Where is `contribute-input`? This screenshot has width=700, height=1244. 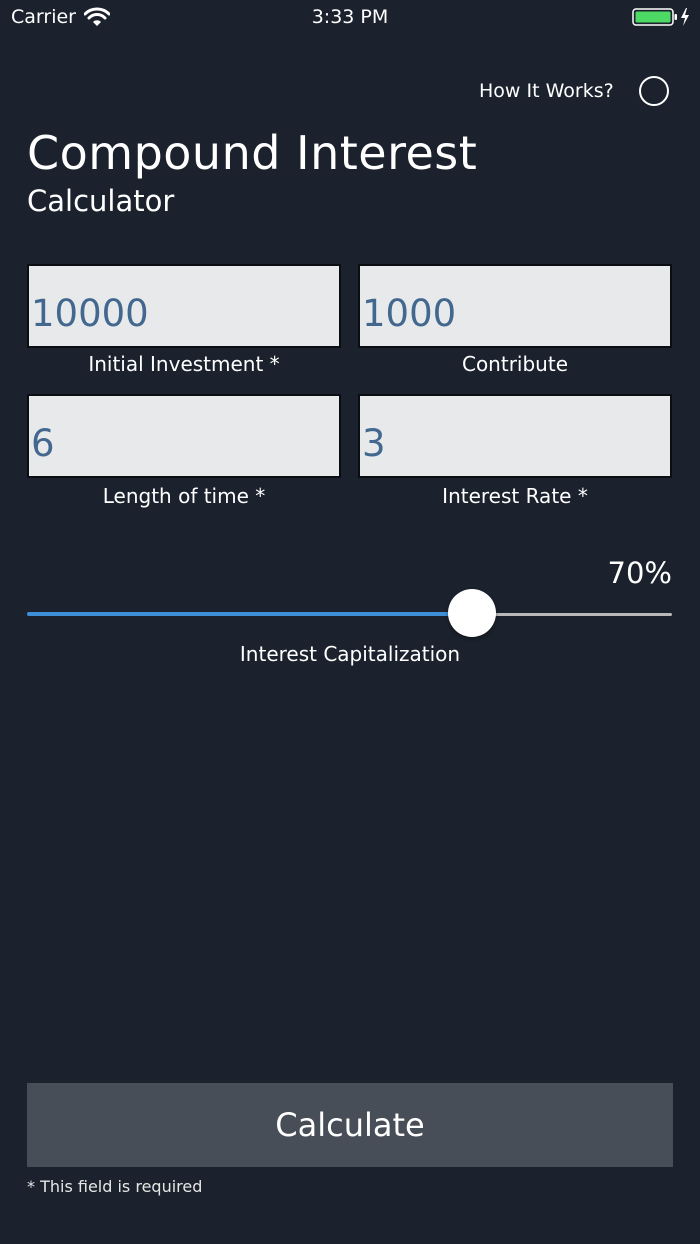
contribute-input is located at coordinates (515, 306).